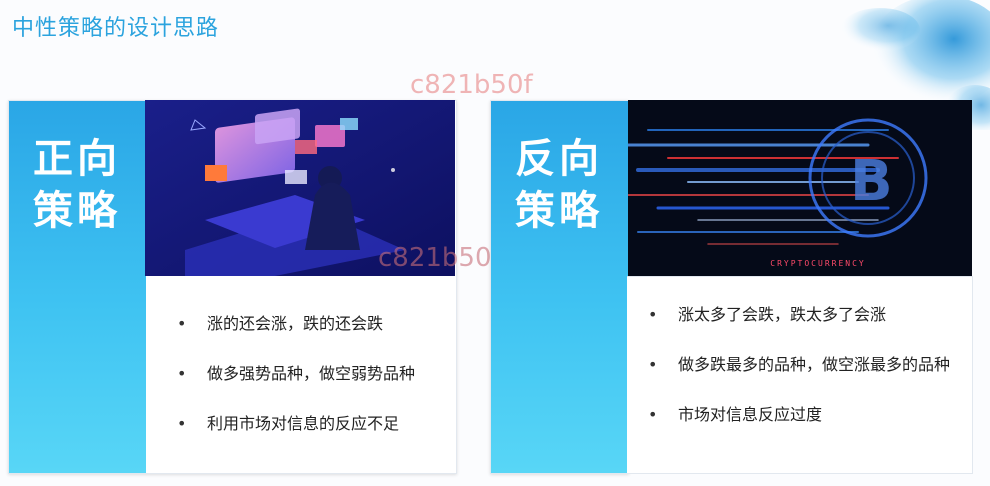 The height and width of the screenshot is (486, 990). What do you see at coordinates (471, 85) in the screenshot?
I see `watermark: c821b50f` at bounding box center [471, 85].